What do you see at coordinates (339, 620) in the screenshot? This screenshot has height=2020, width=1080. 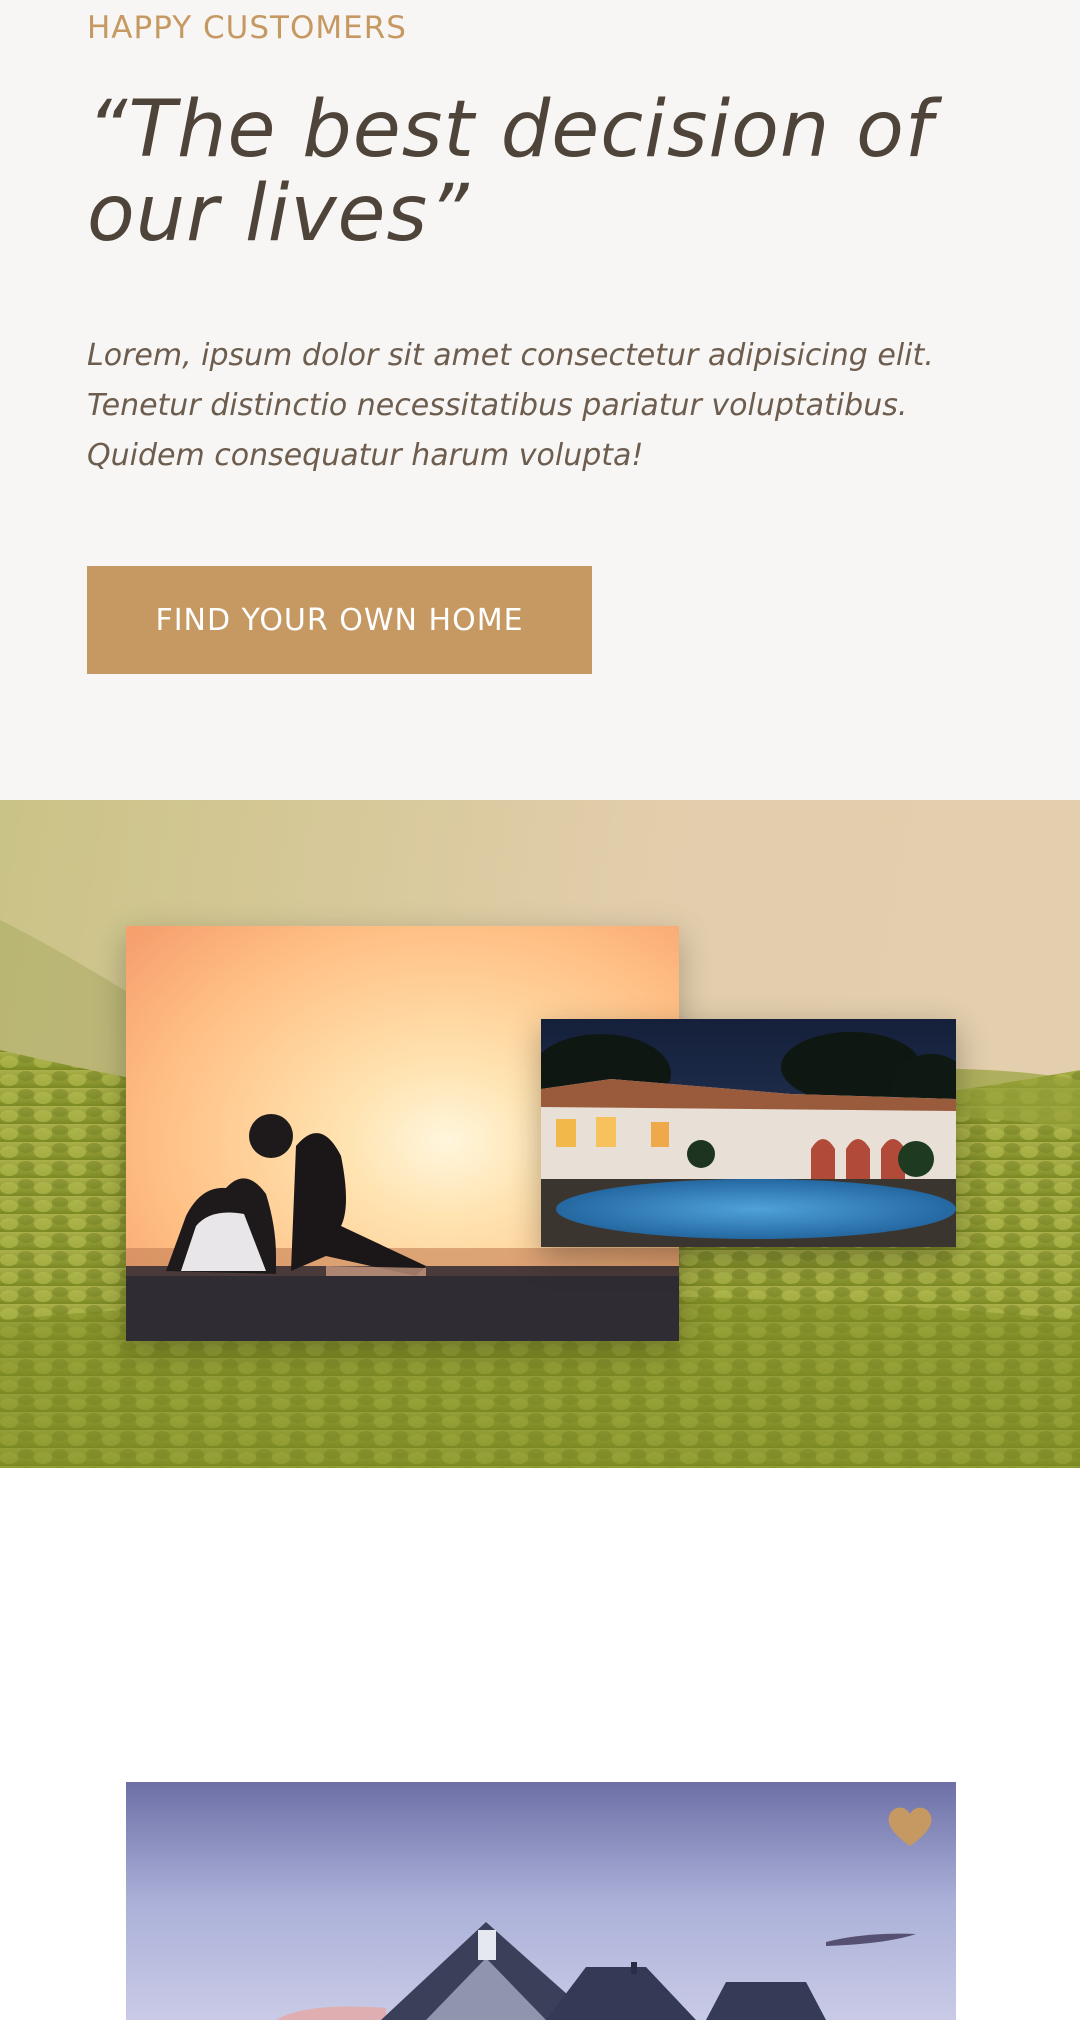 I see `find-home-button: FIND YOUR OWN HOME` at bounding box center [339, 620].